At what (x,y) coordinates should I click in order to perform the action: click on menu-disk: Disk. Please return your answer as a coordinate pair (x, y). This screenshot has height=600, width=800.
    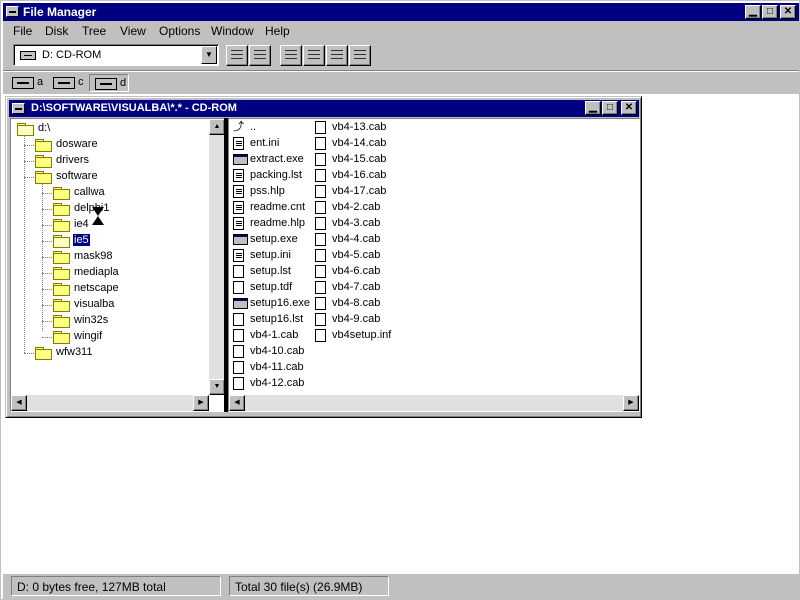
    Looking at the image, I should click on (56, 31).